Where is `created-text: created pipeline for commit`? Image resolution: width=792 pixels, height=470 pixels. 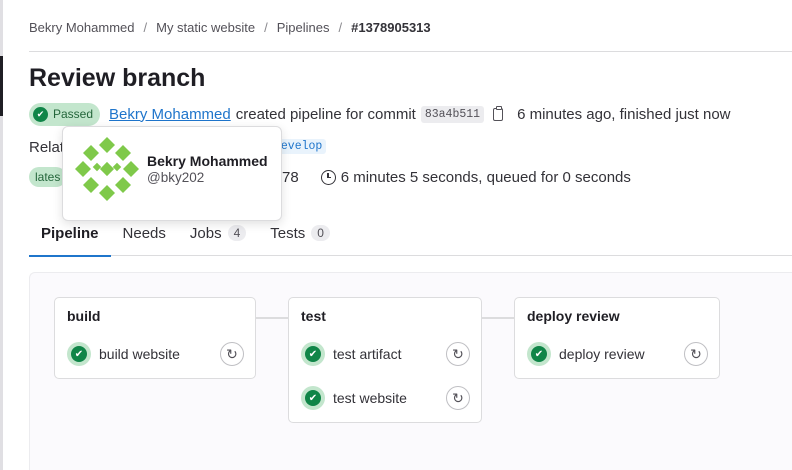 created-text: created pipeline for commit is located at coordinates (325, 114).